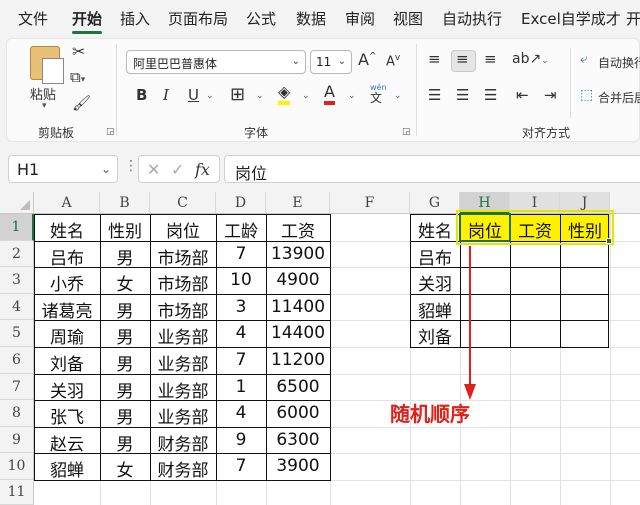  What do you see at coordinates (408, 18) in the screenshot?
I see `tab-view: 视图` at bounding box center [408, 18].